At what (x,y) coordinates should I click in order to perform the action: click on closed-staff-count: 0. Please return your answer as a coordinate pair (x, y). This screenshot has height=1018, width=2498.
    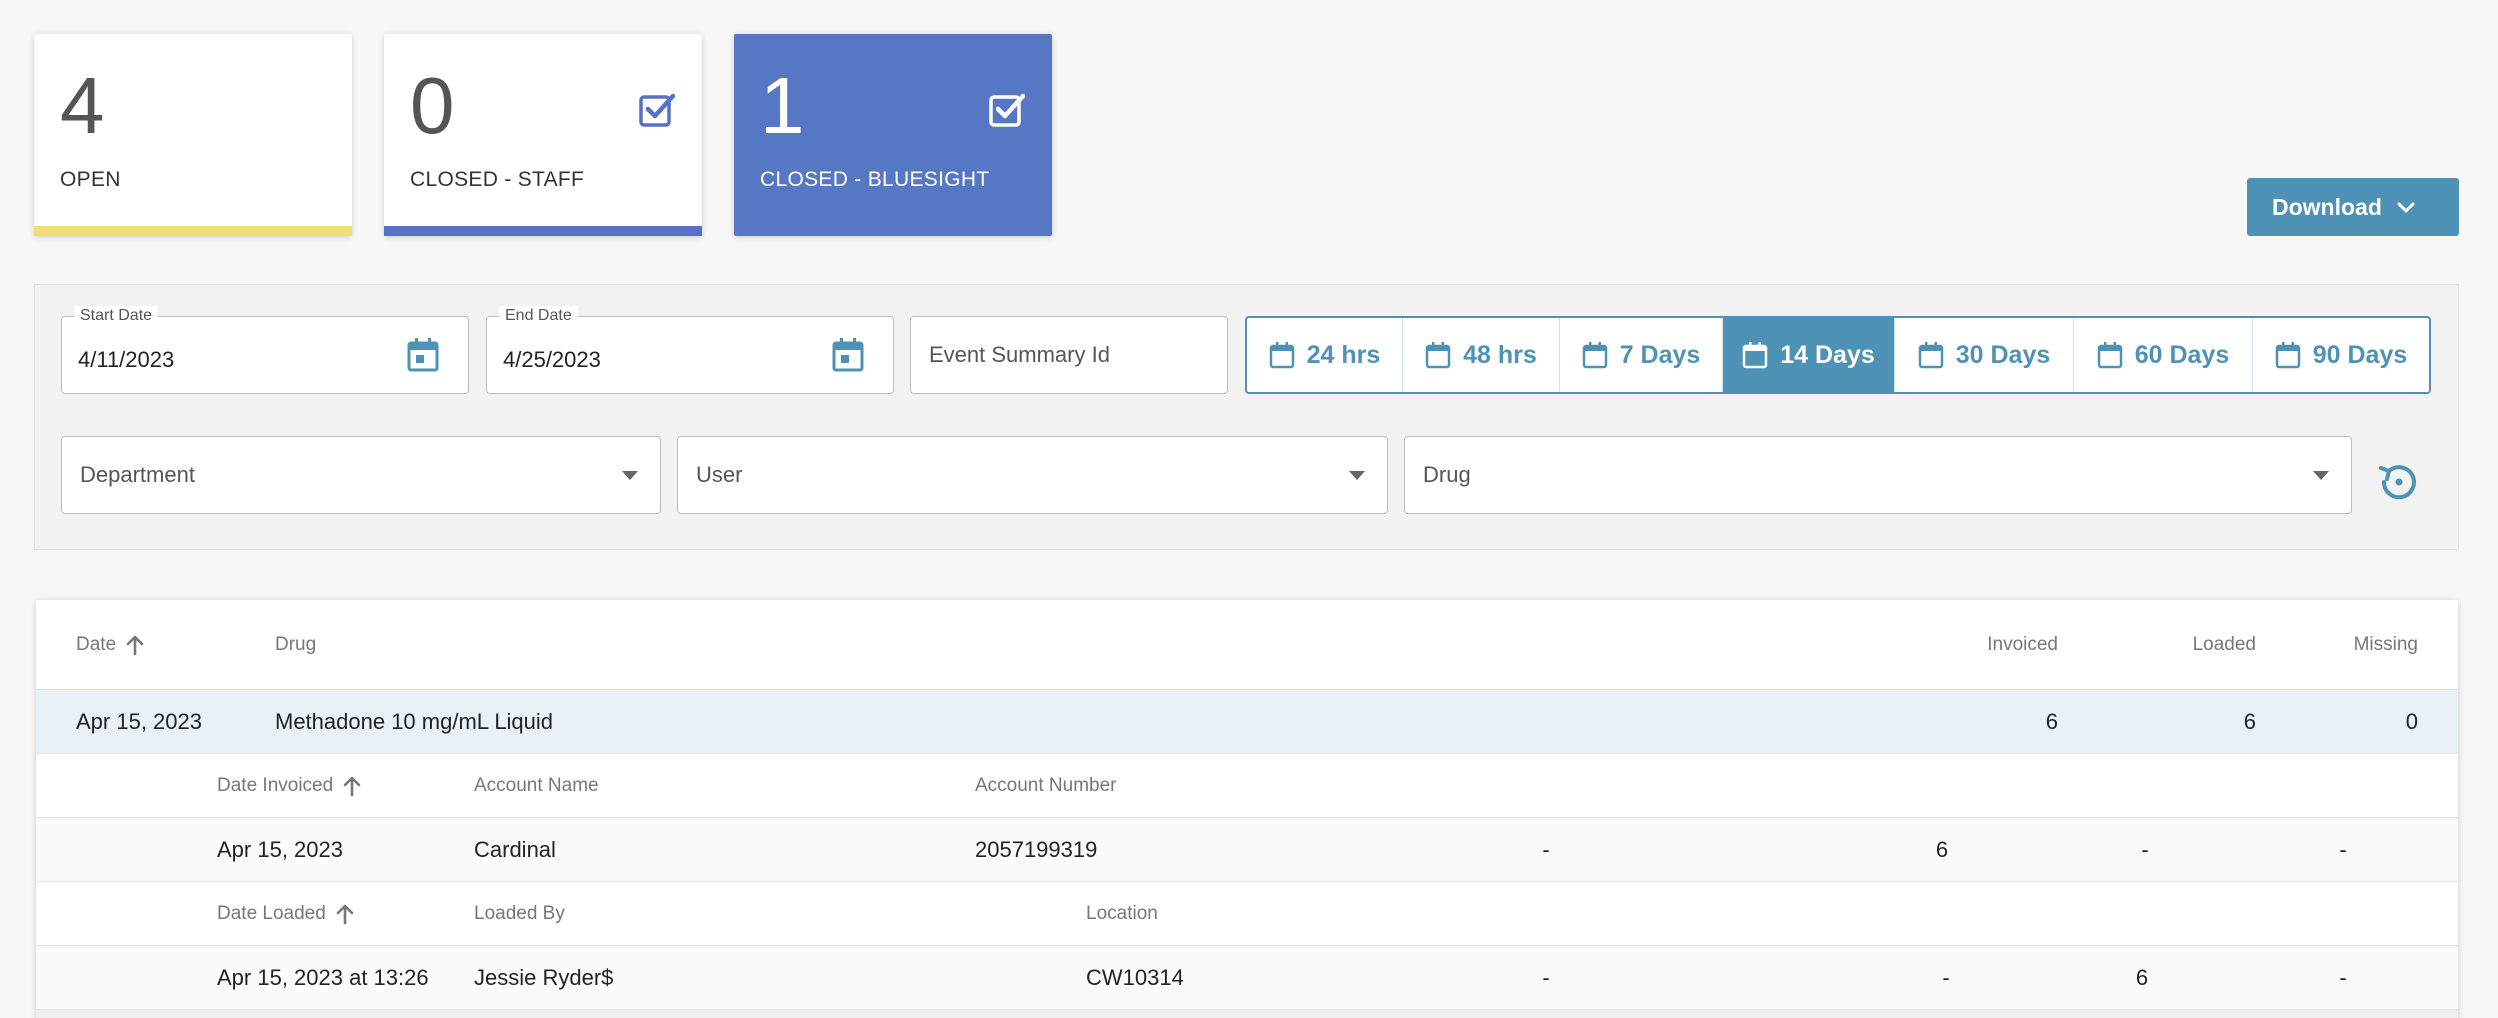
    Looking at the image, I should click on (432, 105).